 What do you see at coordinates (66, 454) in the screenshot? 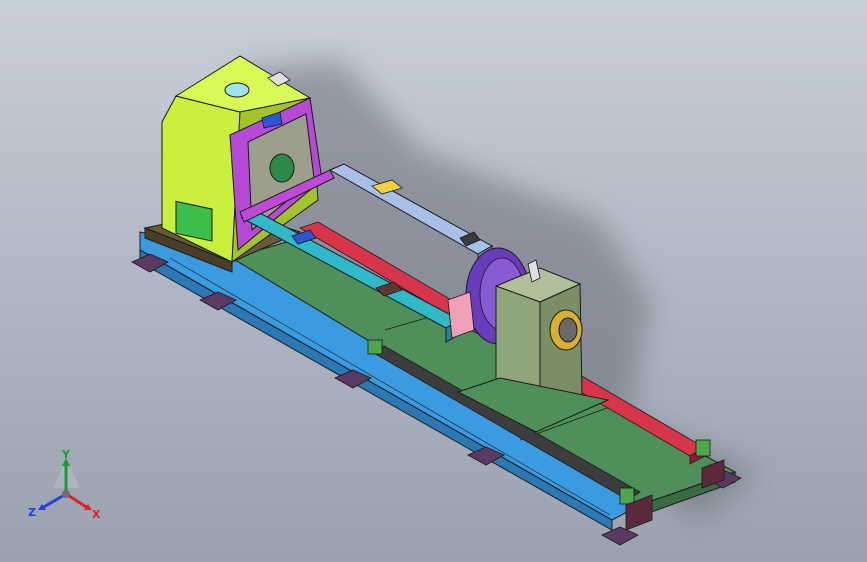
I see `y-axis-label: Y` at bounding box center [66, 454].